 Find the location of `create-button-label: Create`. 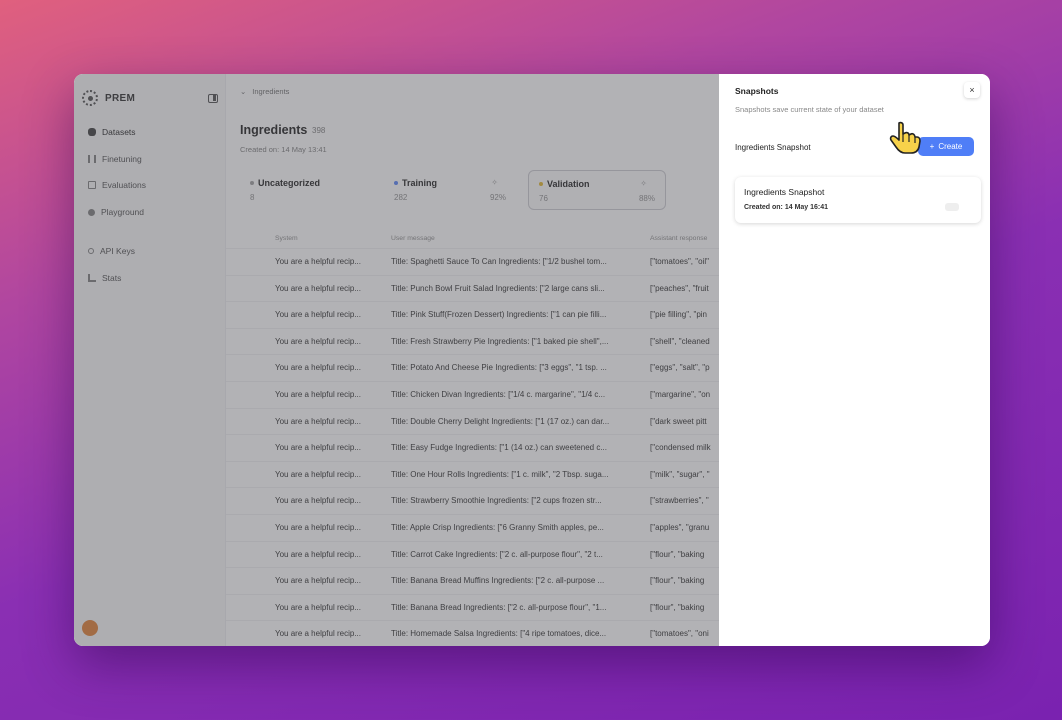

create-button-label: Create is located at coordinates (950, 146).